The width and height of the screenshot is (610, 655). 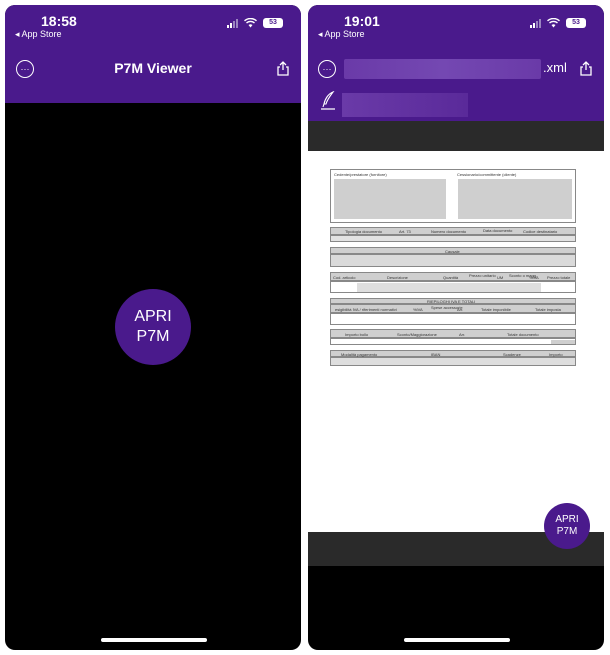 I want to click on totals-row, so click(x=453, y=341).